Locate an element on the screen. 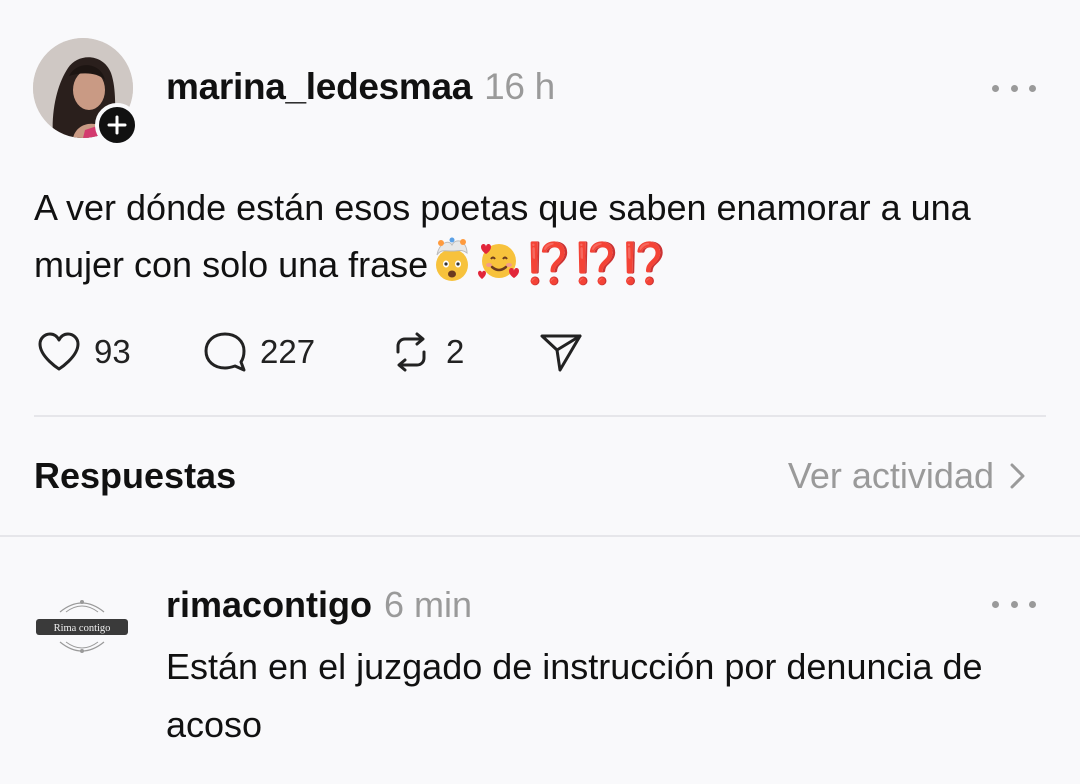 The height and width of the screenshot is (784, 1080). plus-icon is located at coordinates (117, 125).